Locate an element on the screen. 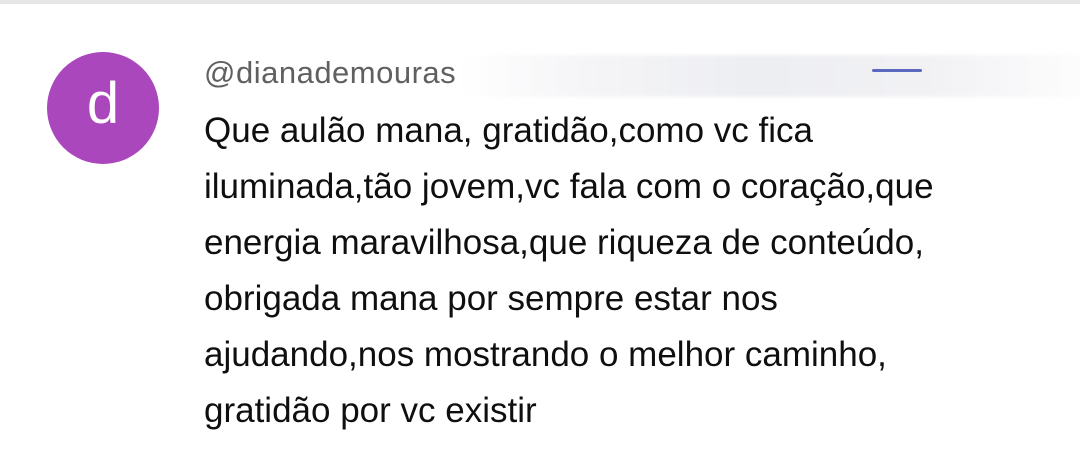 The height and width of the screenshot is (472, 1080). comment-line: ajudando,nos mostrando o melhor caminho, is located at coordinates (545, 354).